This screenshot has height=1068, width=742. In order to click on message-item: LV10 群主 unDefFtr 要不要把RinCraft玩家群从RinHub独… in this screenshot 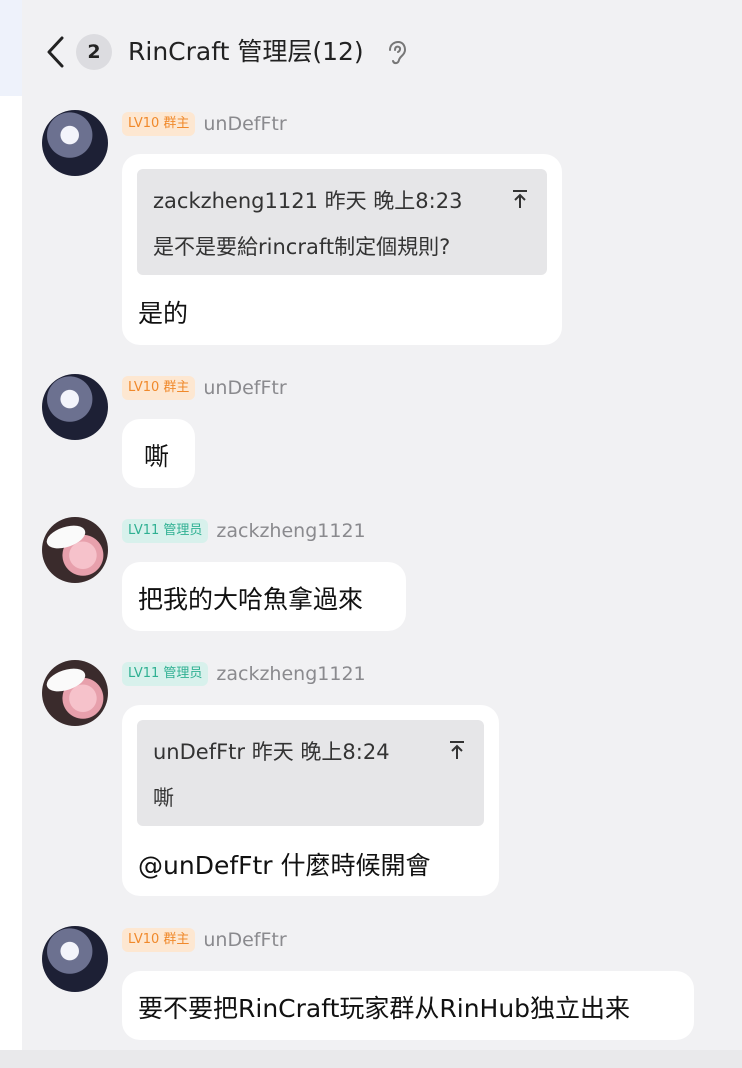, I will do `click(382, 984)`.